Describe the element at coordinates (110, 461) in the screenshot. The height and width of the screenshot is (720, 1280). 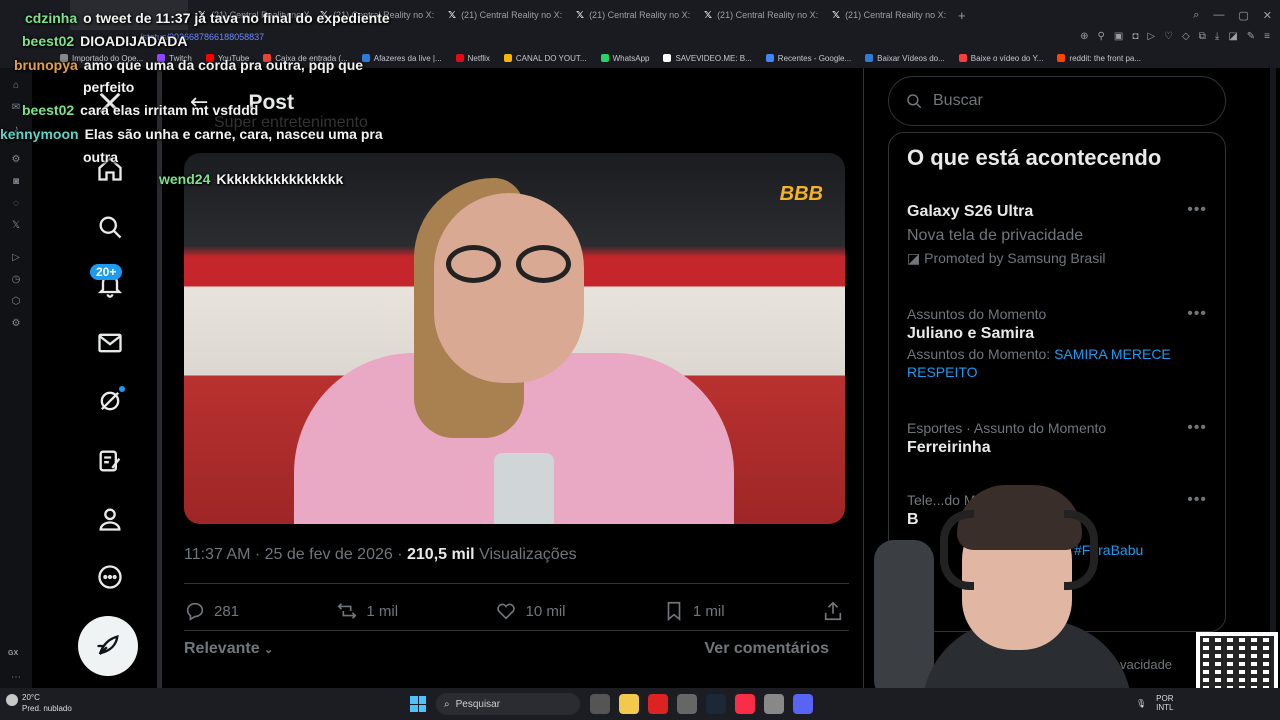
I see `lists-icon` at that location.